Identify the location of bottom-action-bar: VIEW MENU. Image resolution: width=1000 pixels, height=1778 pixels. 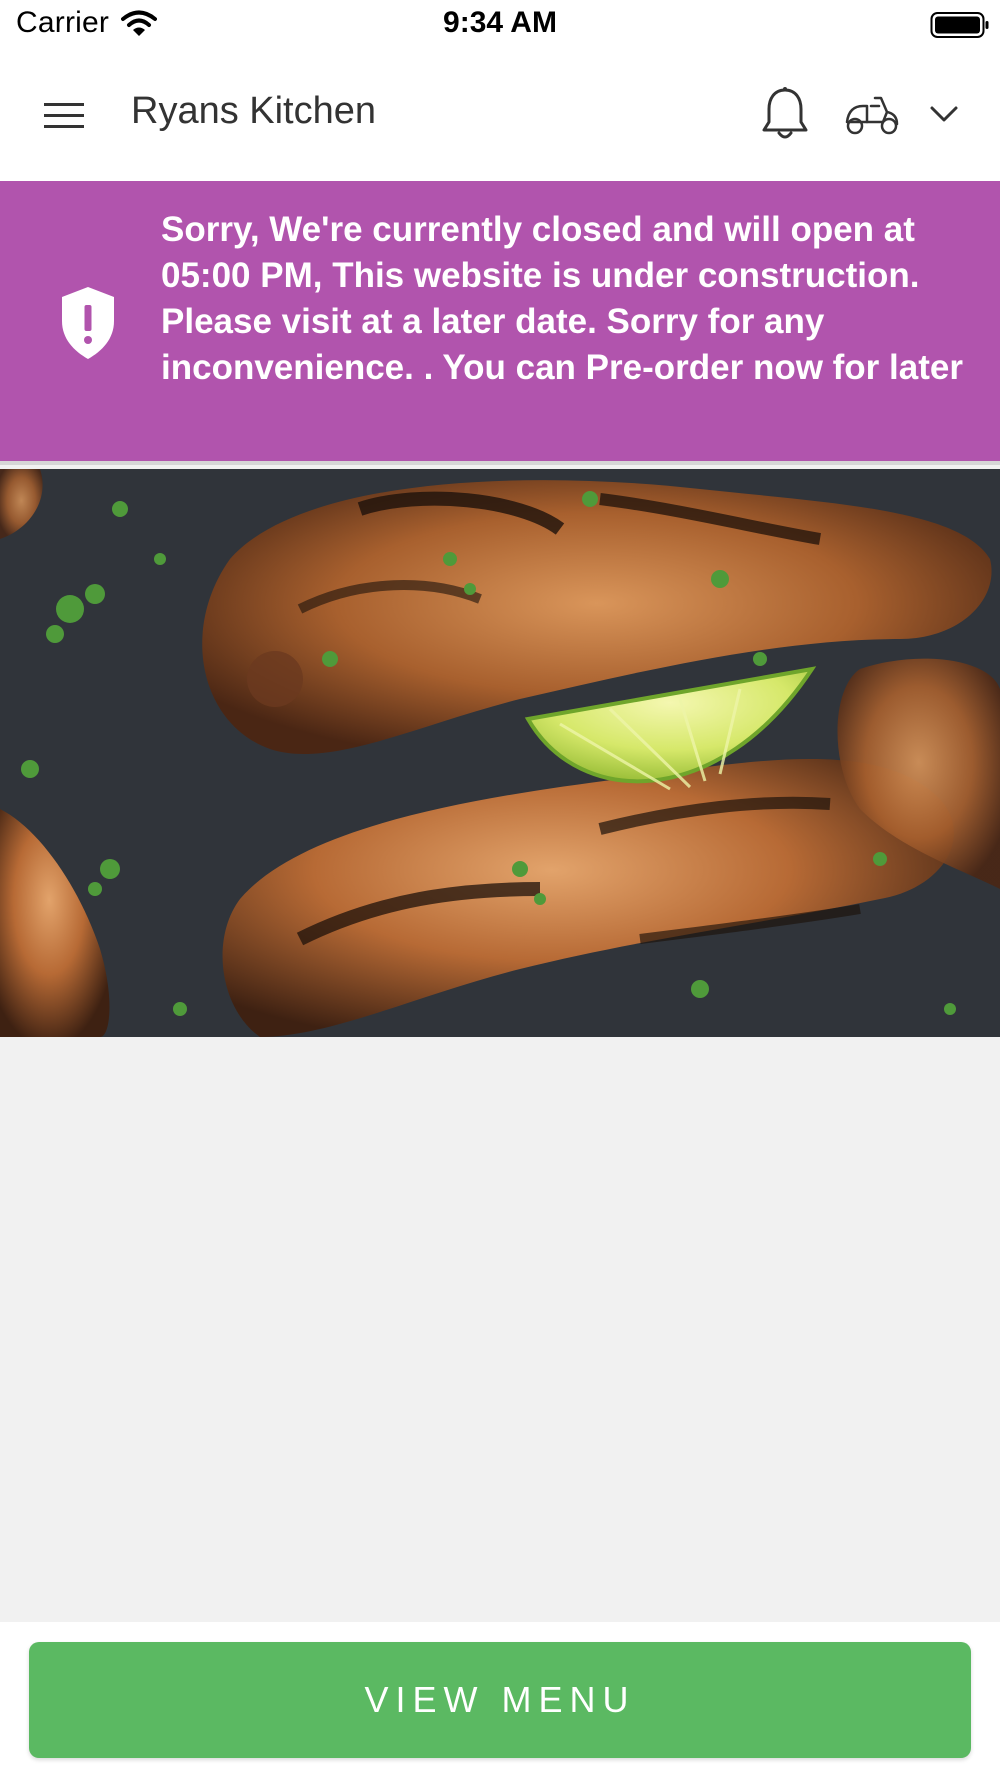
(500, 1700).